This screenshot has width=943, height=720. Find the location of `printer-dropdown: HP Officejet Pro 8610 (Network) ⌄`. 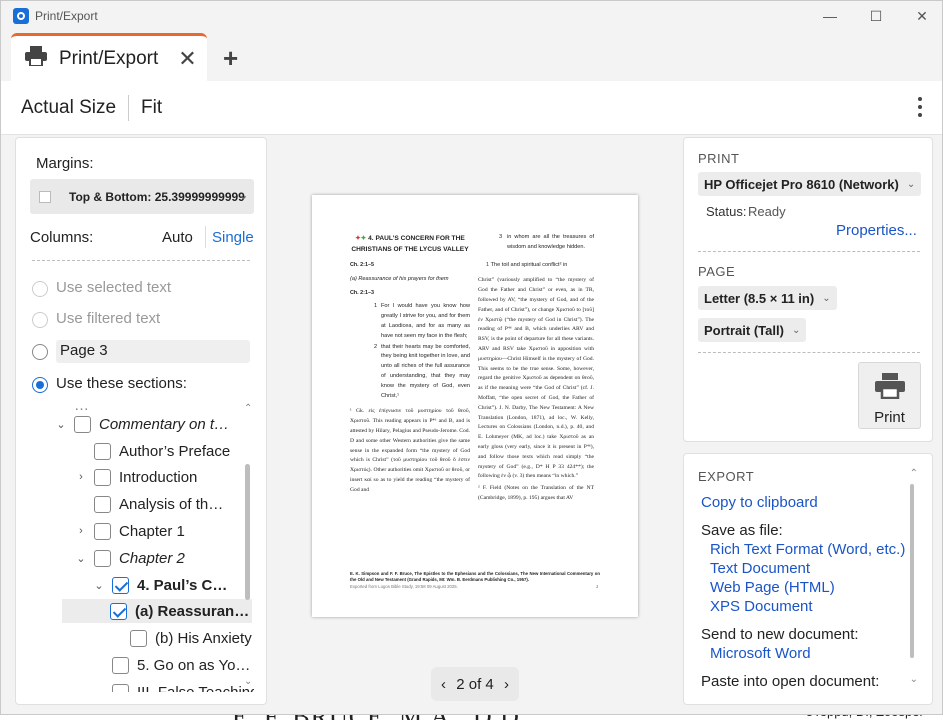

printer-dropdown: HP Officejet Pro 8610 (Network) ⌄ is located at coordinates (810, 184).